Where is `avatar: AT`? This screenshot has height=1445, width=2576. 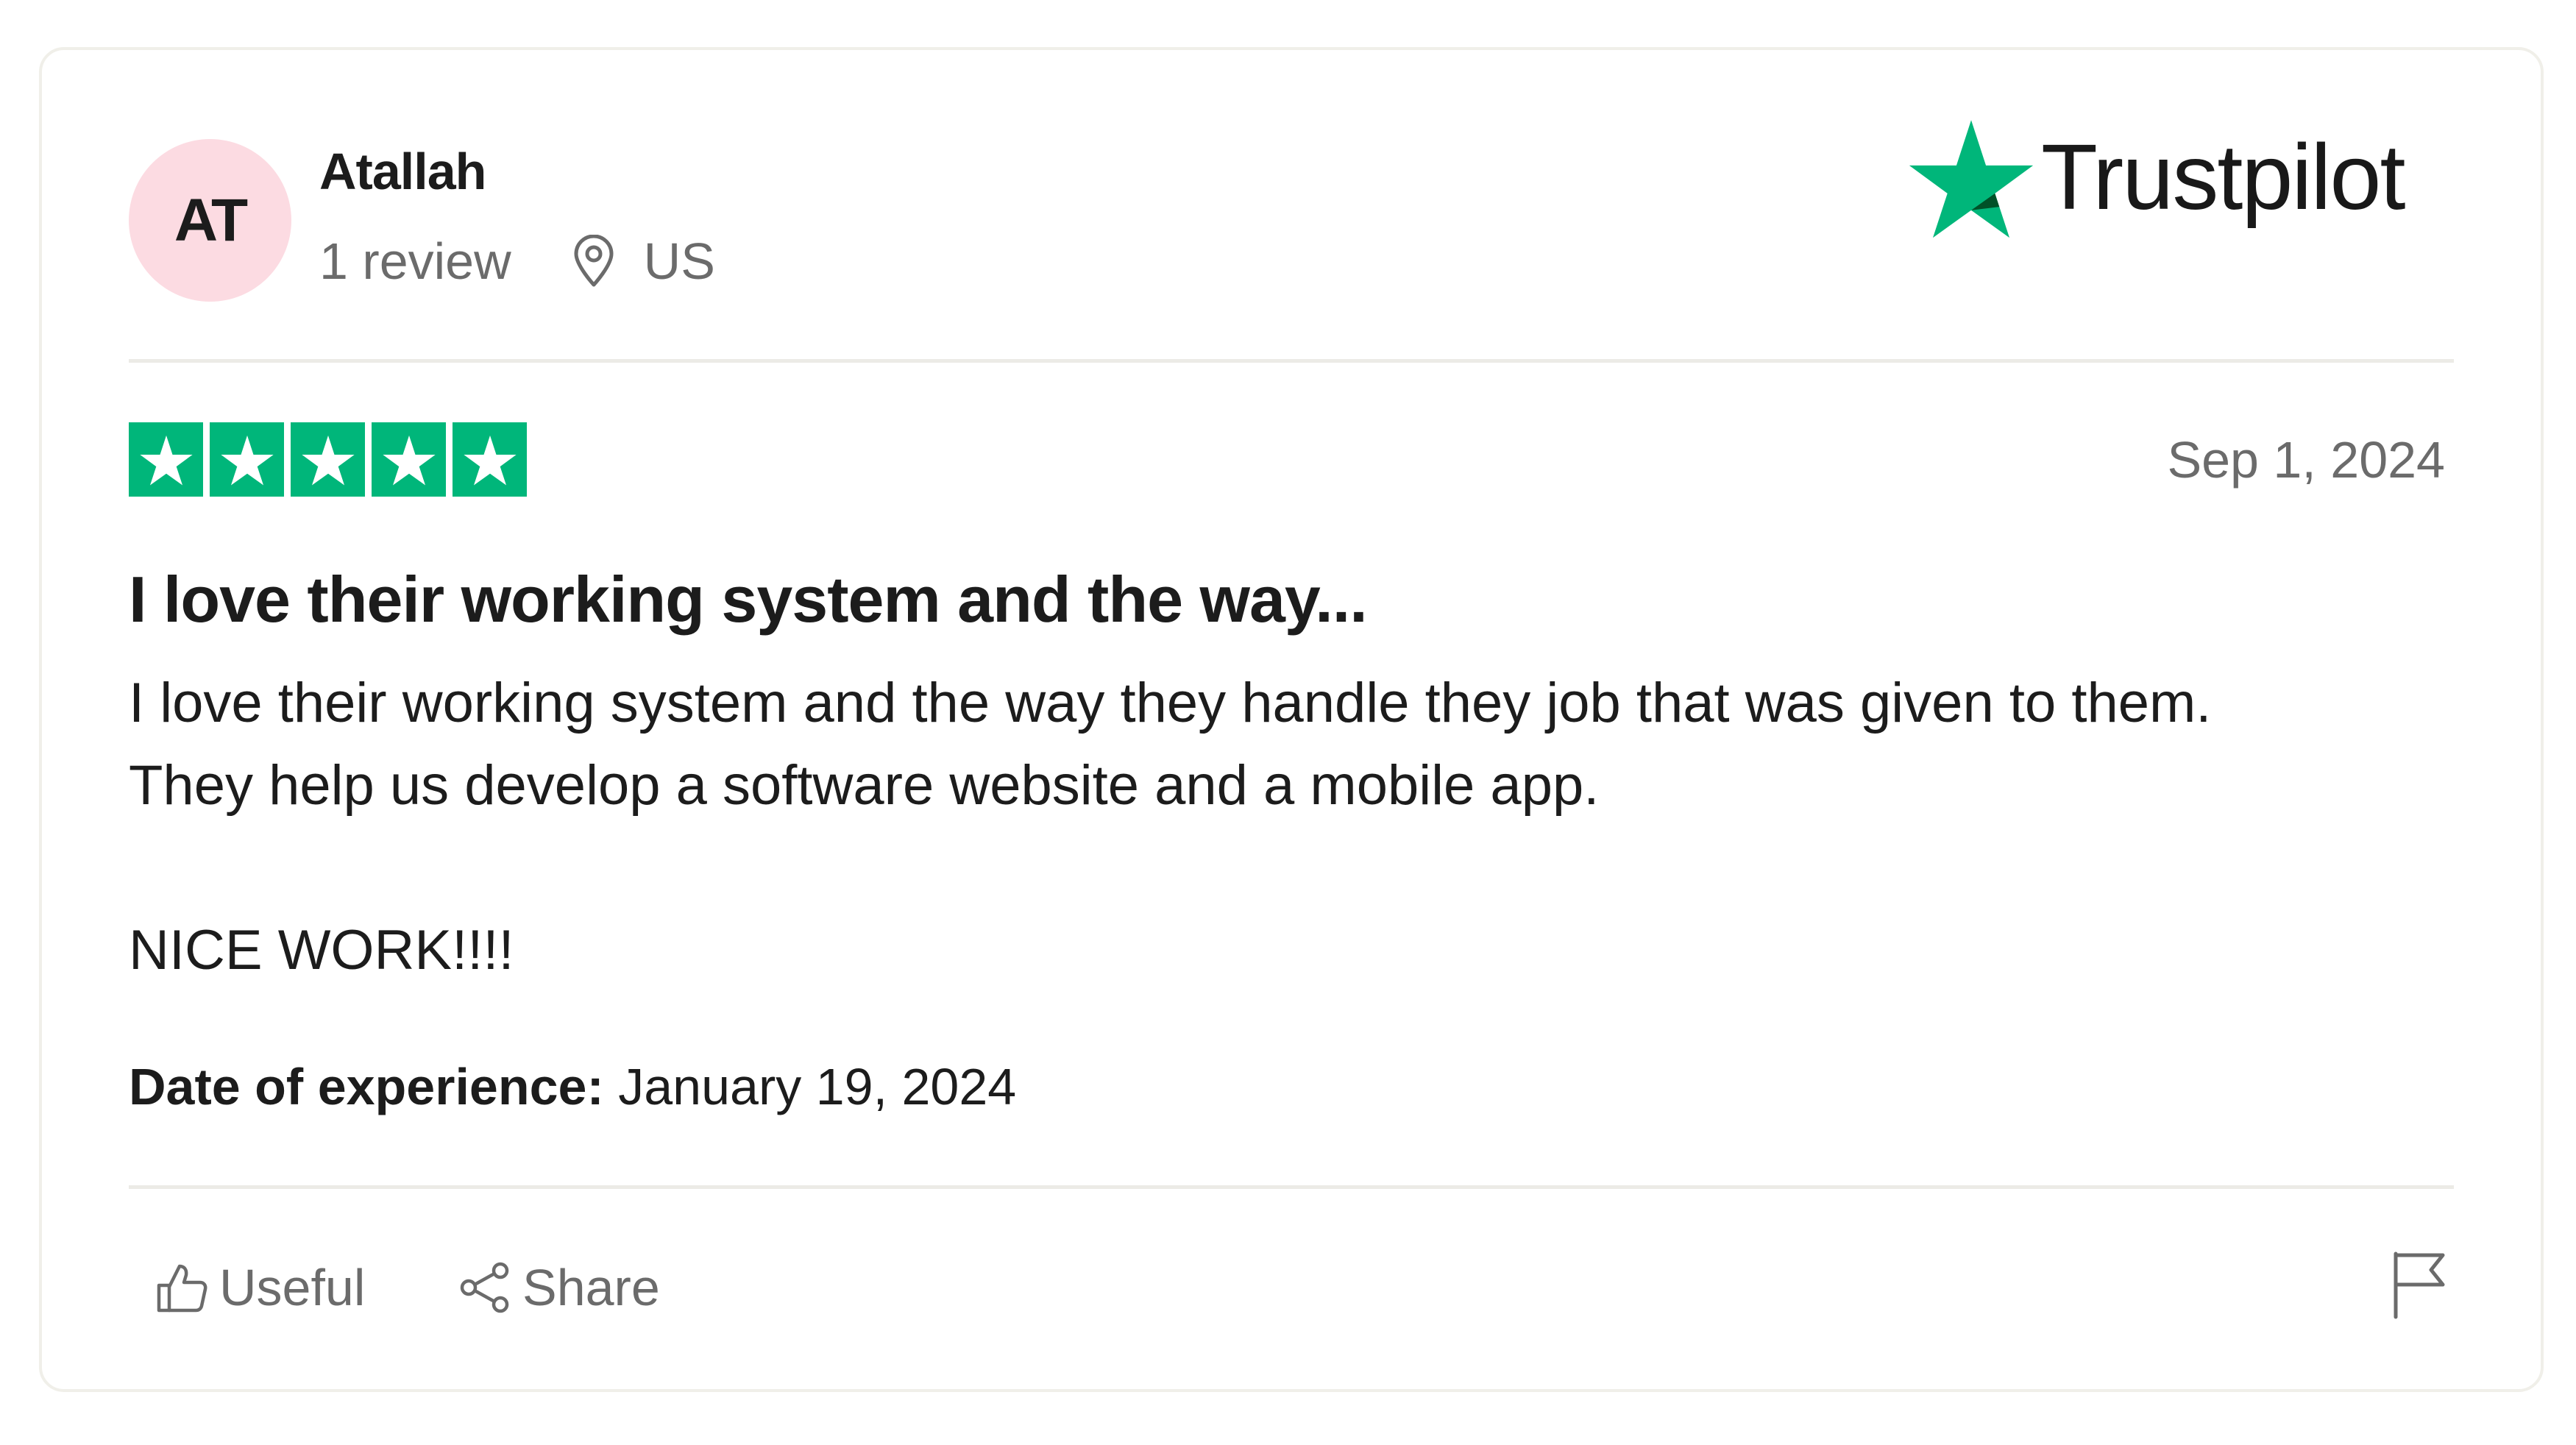 avatar: AT is located at coordinates (210, 220).